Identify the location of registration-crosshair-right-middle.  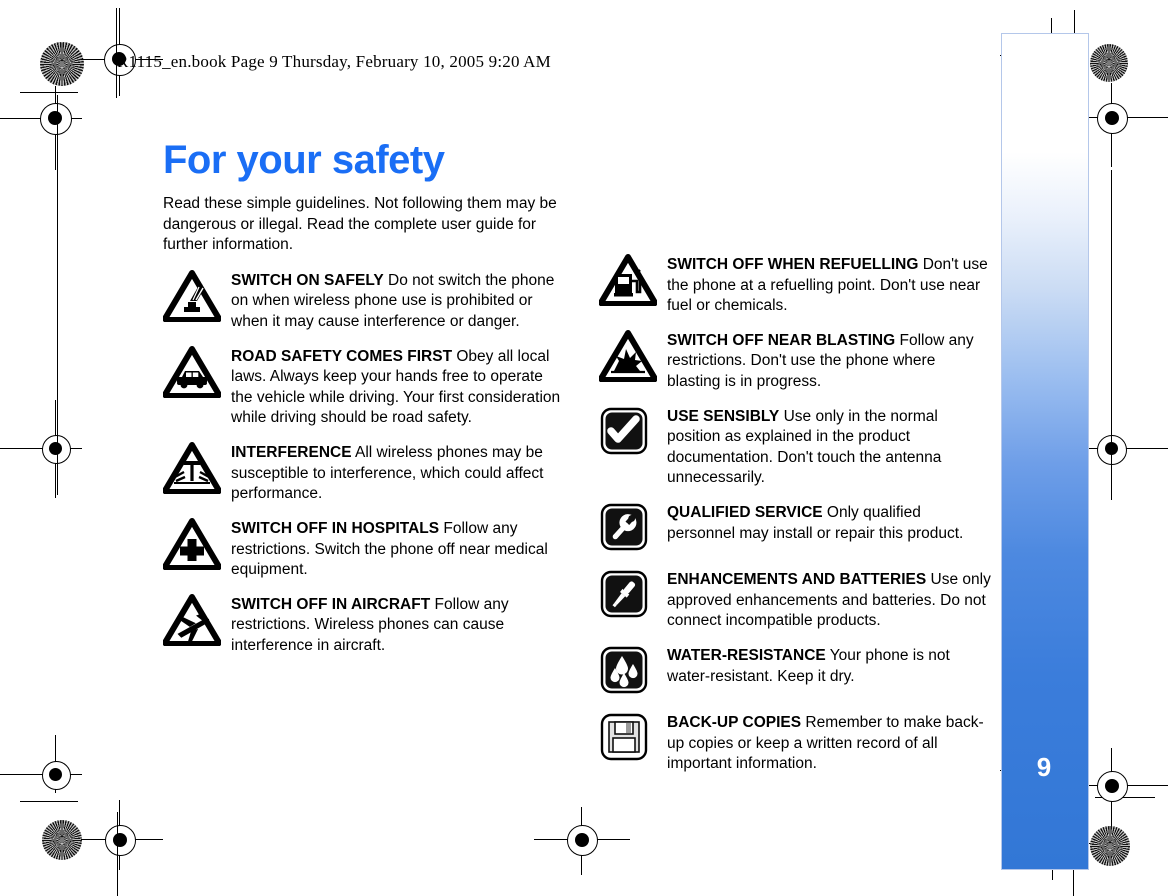
(1122, 448).